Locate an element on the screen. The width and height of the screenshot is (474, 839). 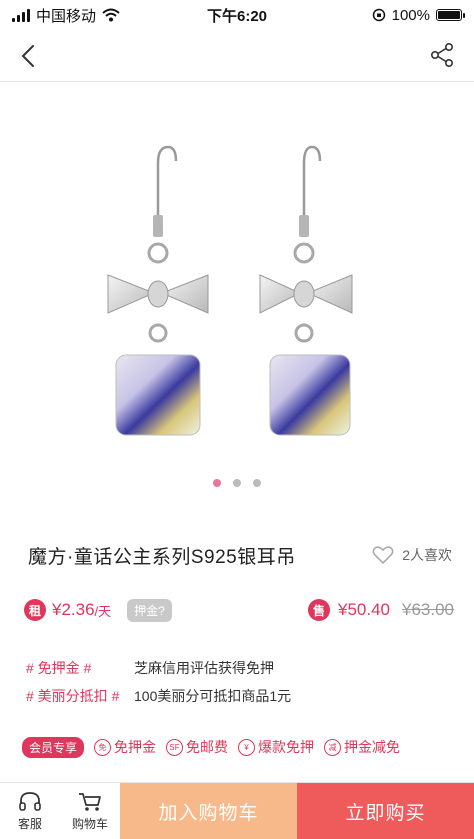
bottom-bar: 客服 购物车 加入购物车 立即购买 is located at coordinates (237, 810).